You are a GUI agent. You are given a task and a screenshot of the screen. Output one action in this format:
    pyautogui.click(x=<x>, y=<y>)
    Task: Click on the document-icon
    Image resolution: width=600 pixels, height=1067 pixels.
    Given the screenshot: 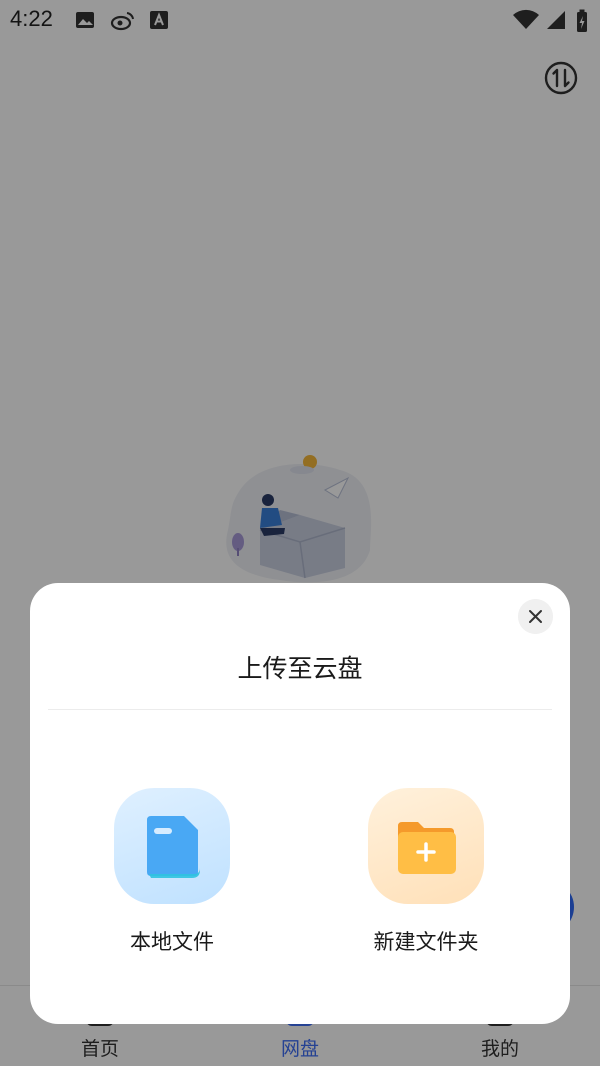 What is the action you would take?
    pyautogui.click(x=173, y=847)
    